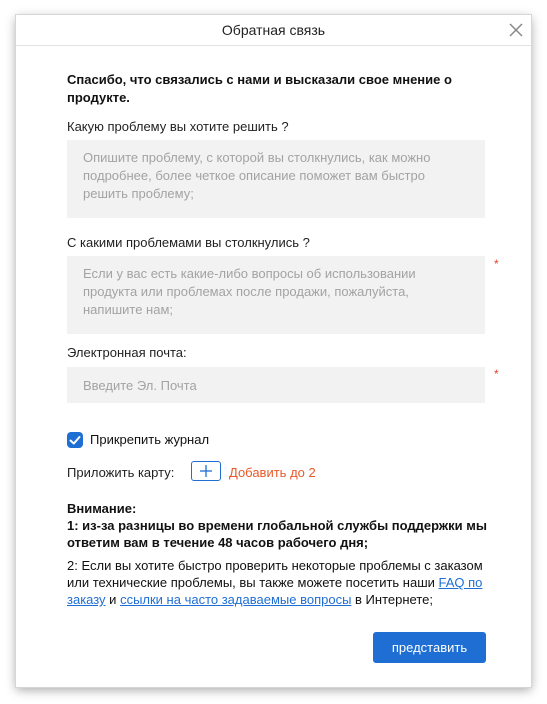 Image resolution: width=547 pixels, height=704 pixels. I want to click on faq-questions-link: ссылки на часто задаваемые вопросы, so click(235, 599).